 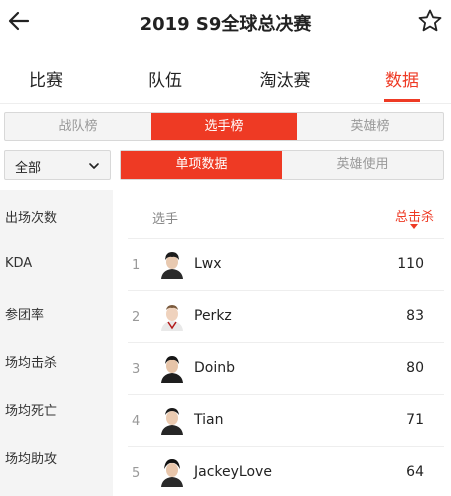 I want to click on tab-data: 数据, so click(x=402, y=80).